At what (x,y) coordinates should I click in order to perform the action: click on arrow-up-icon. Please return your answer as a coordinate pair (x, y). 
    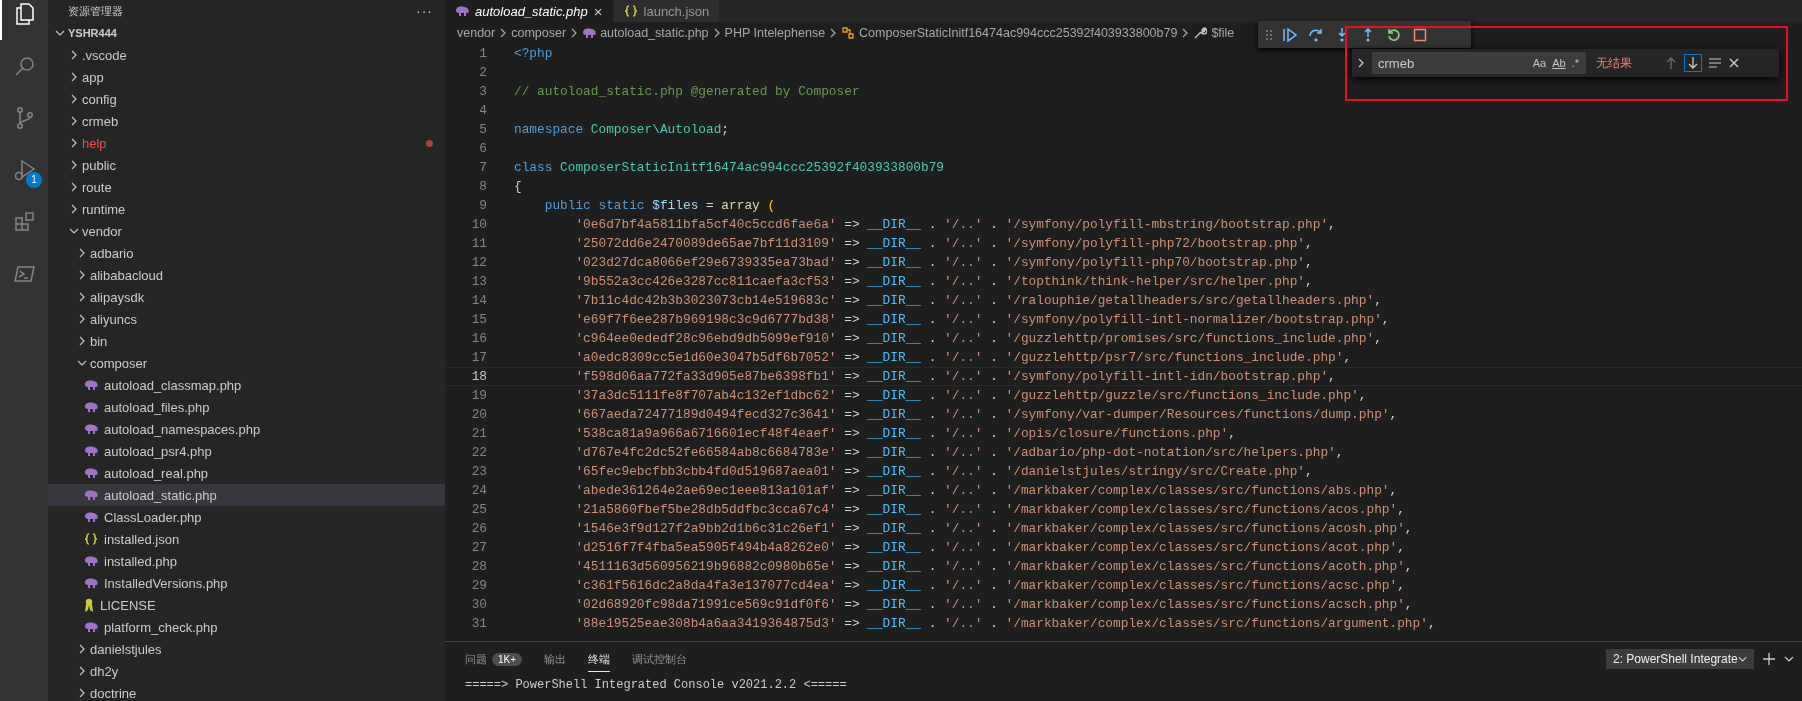
    Looking at the image, I should click on (1671, 63).